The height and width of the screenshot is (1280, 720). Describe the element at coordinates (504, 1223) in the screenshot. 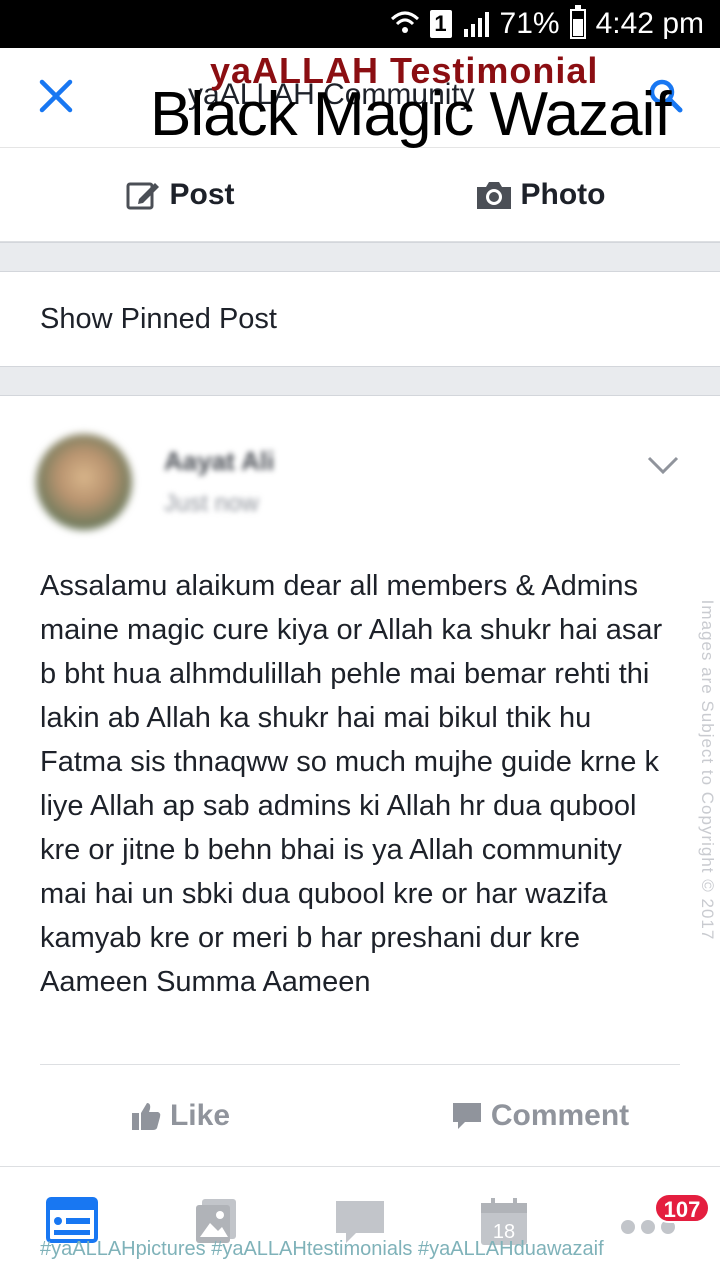

I see `nav-events: 18` at that location.